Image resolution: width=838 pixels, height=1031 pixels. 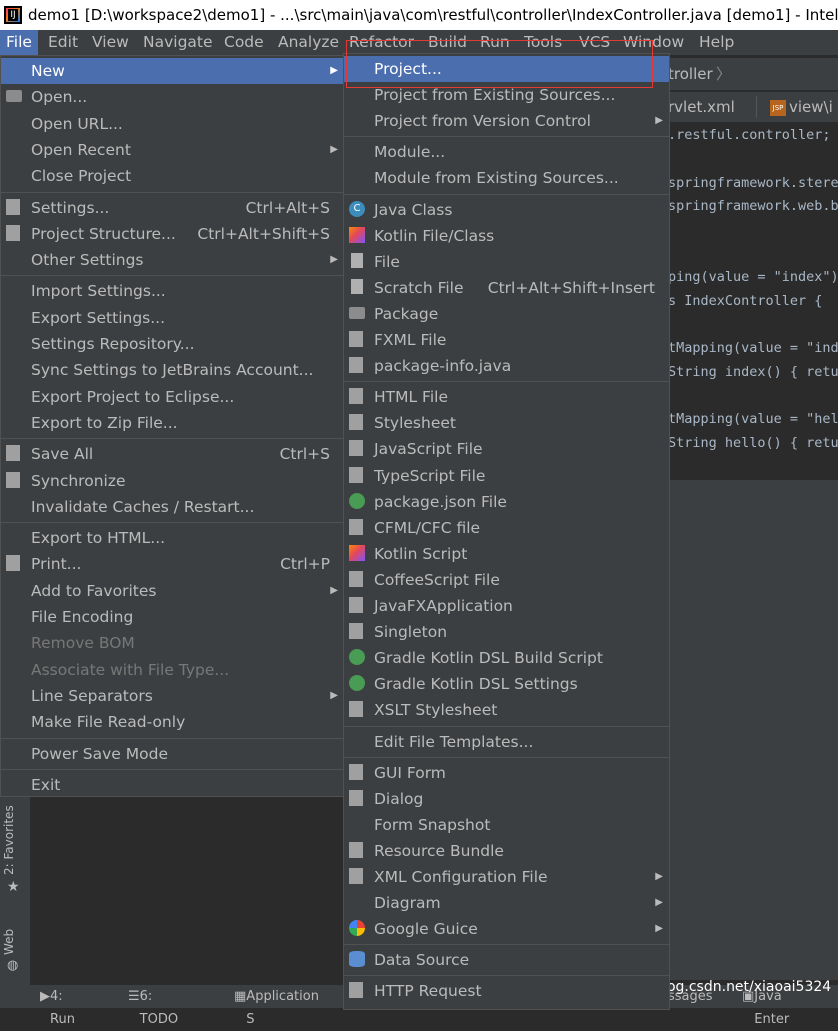 I want to click on new-item-dialog: Dialog, so click(x=506, y=799).